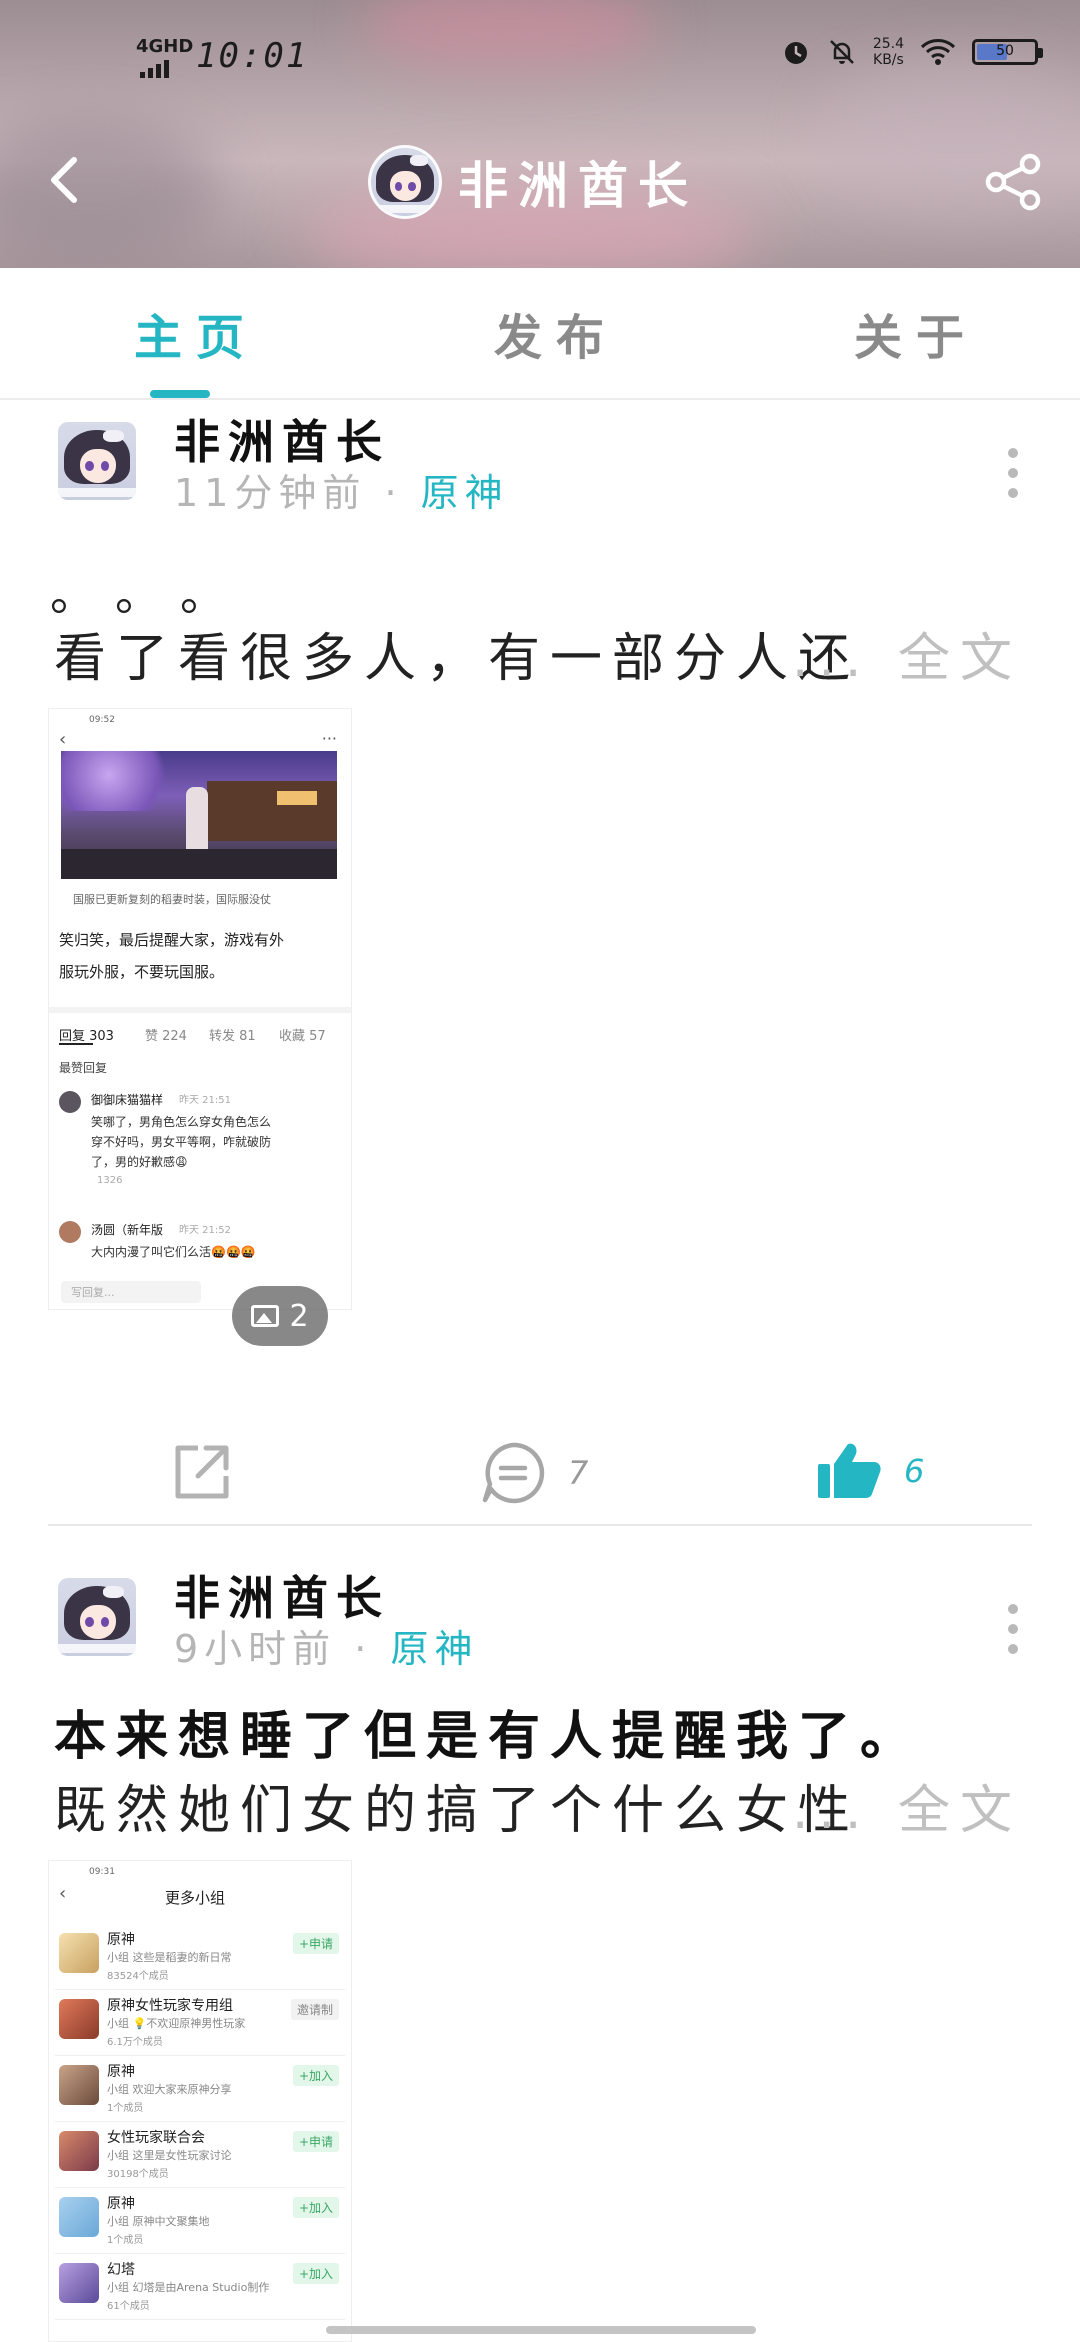 The image size is (1080, 2342). What do you see at coordinates (166, 1036) in the screenshot?
I see `thumb-tab2: 赞 224` at bounding box center [166, 1036].